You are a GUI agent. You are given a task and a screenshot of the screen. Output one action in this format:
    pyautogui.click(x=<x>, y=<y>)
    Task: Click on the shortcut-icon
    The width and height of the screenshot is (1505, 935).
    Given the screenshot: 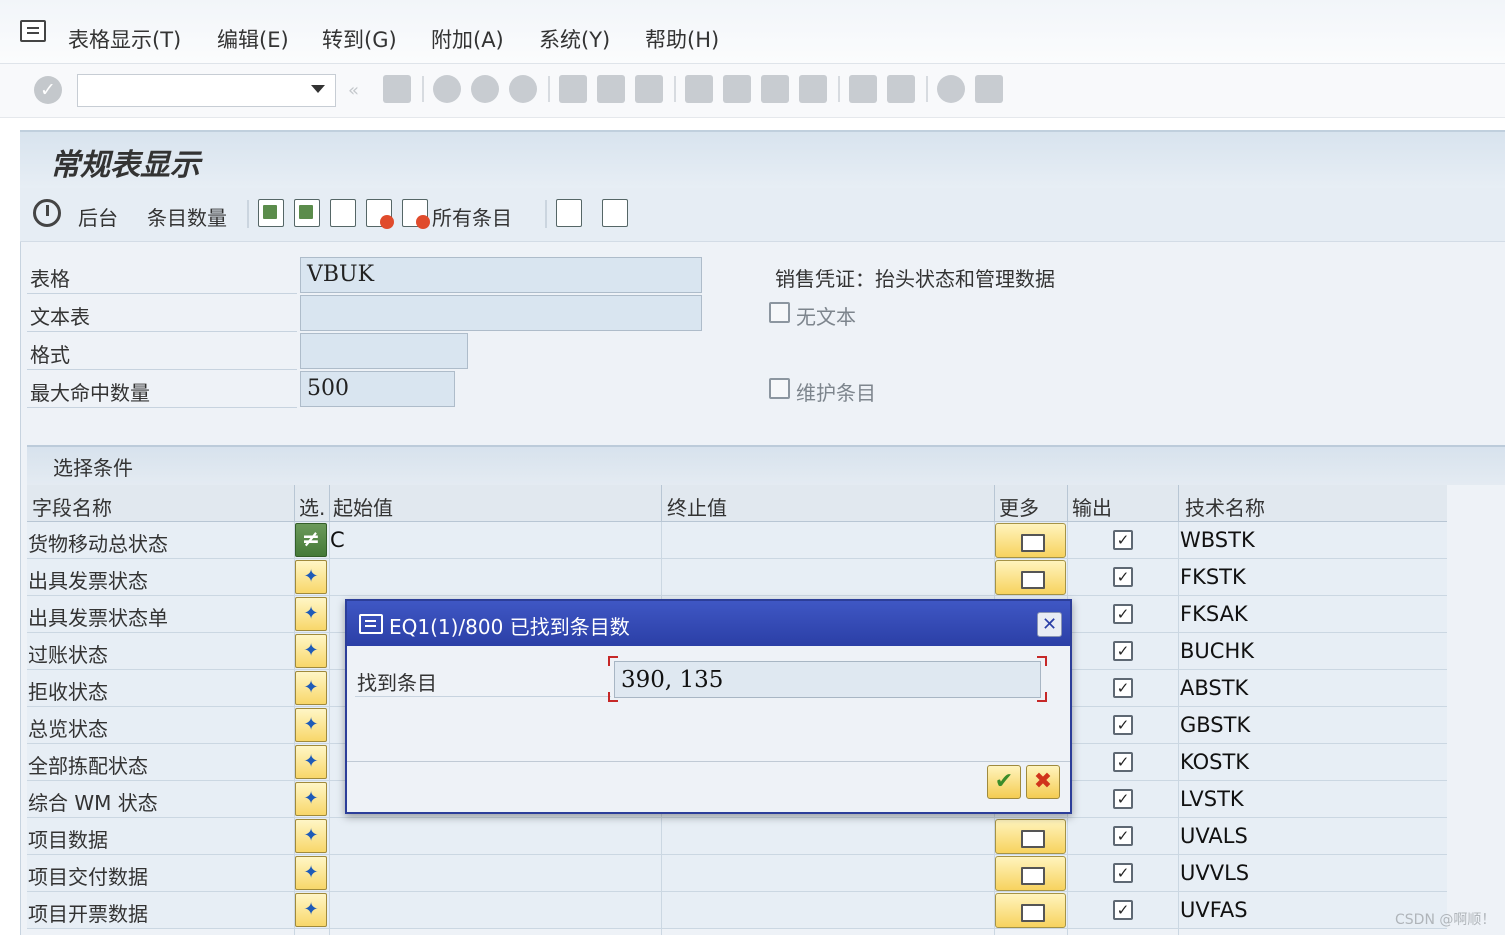 What is the action you would take?
    pyautogui.click(x=901, y=89)
    